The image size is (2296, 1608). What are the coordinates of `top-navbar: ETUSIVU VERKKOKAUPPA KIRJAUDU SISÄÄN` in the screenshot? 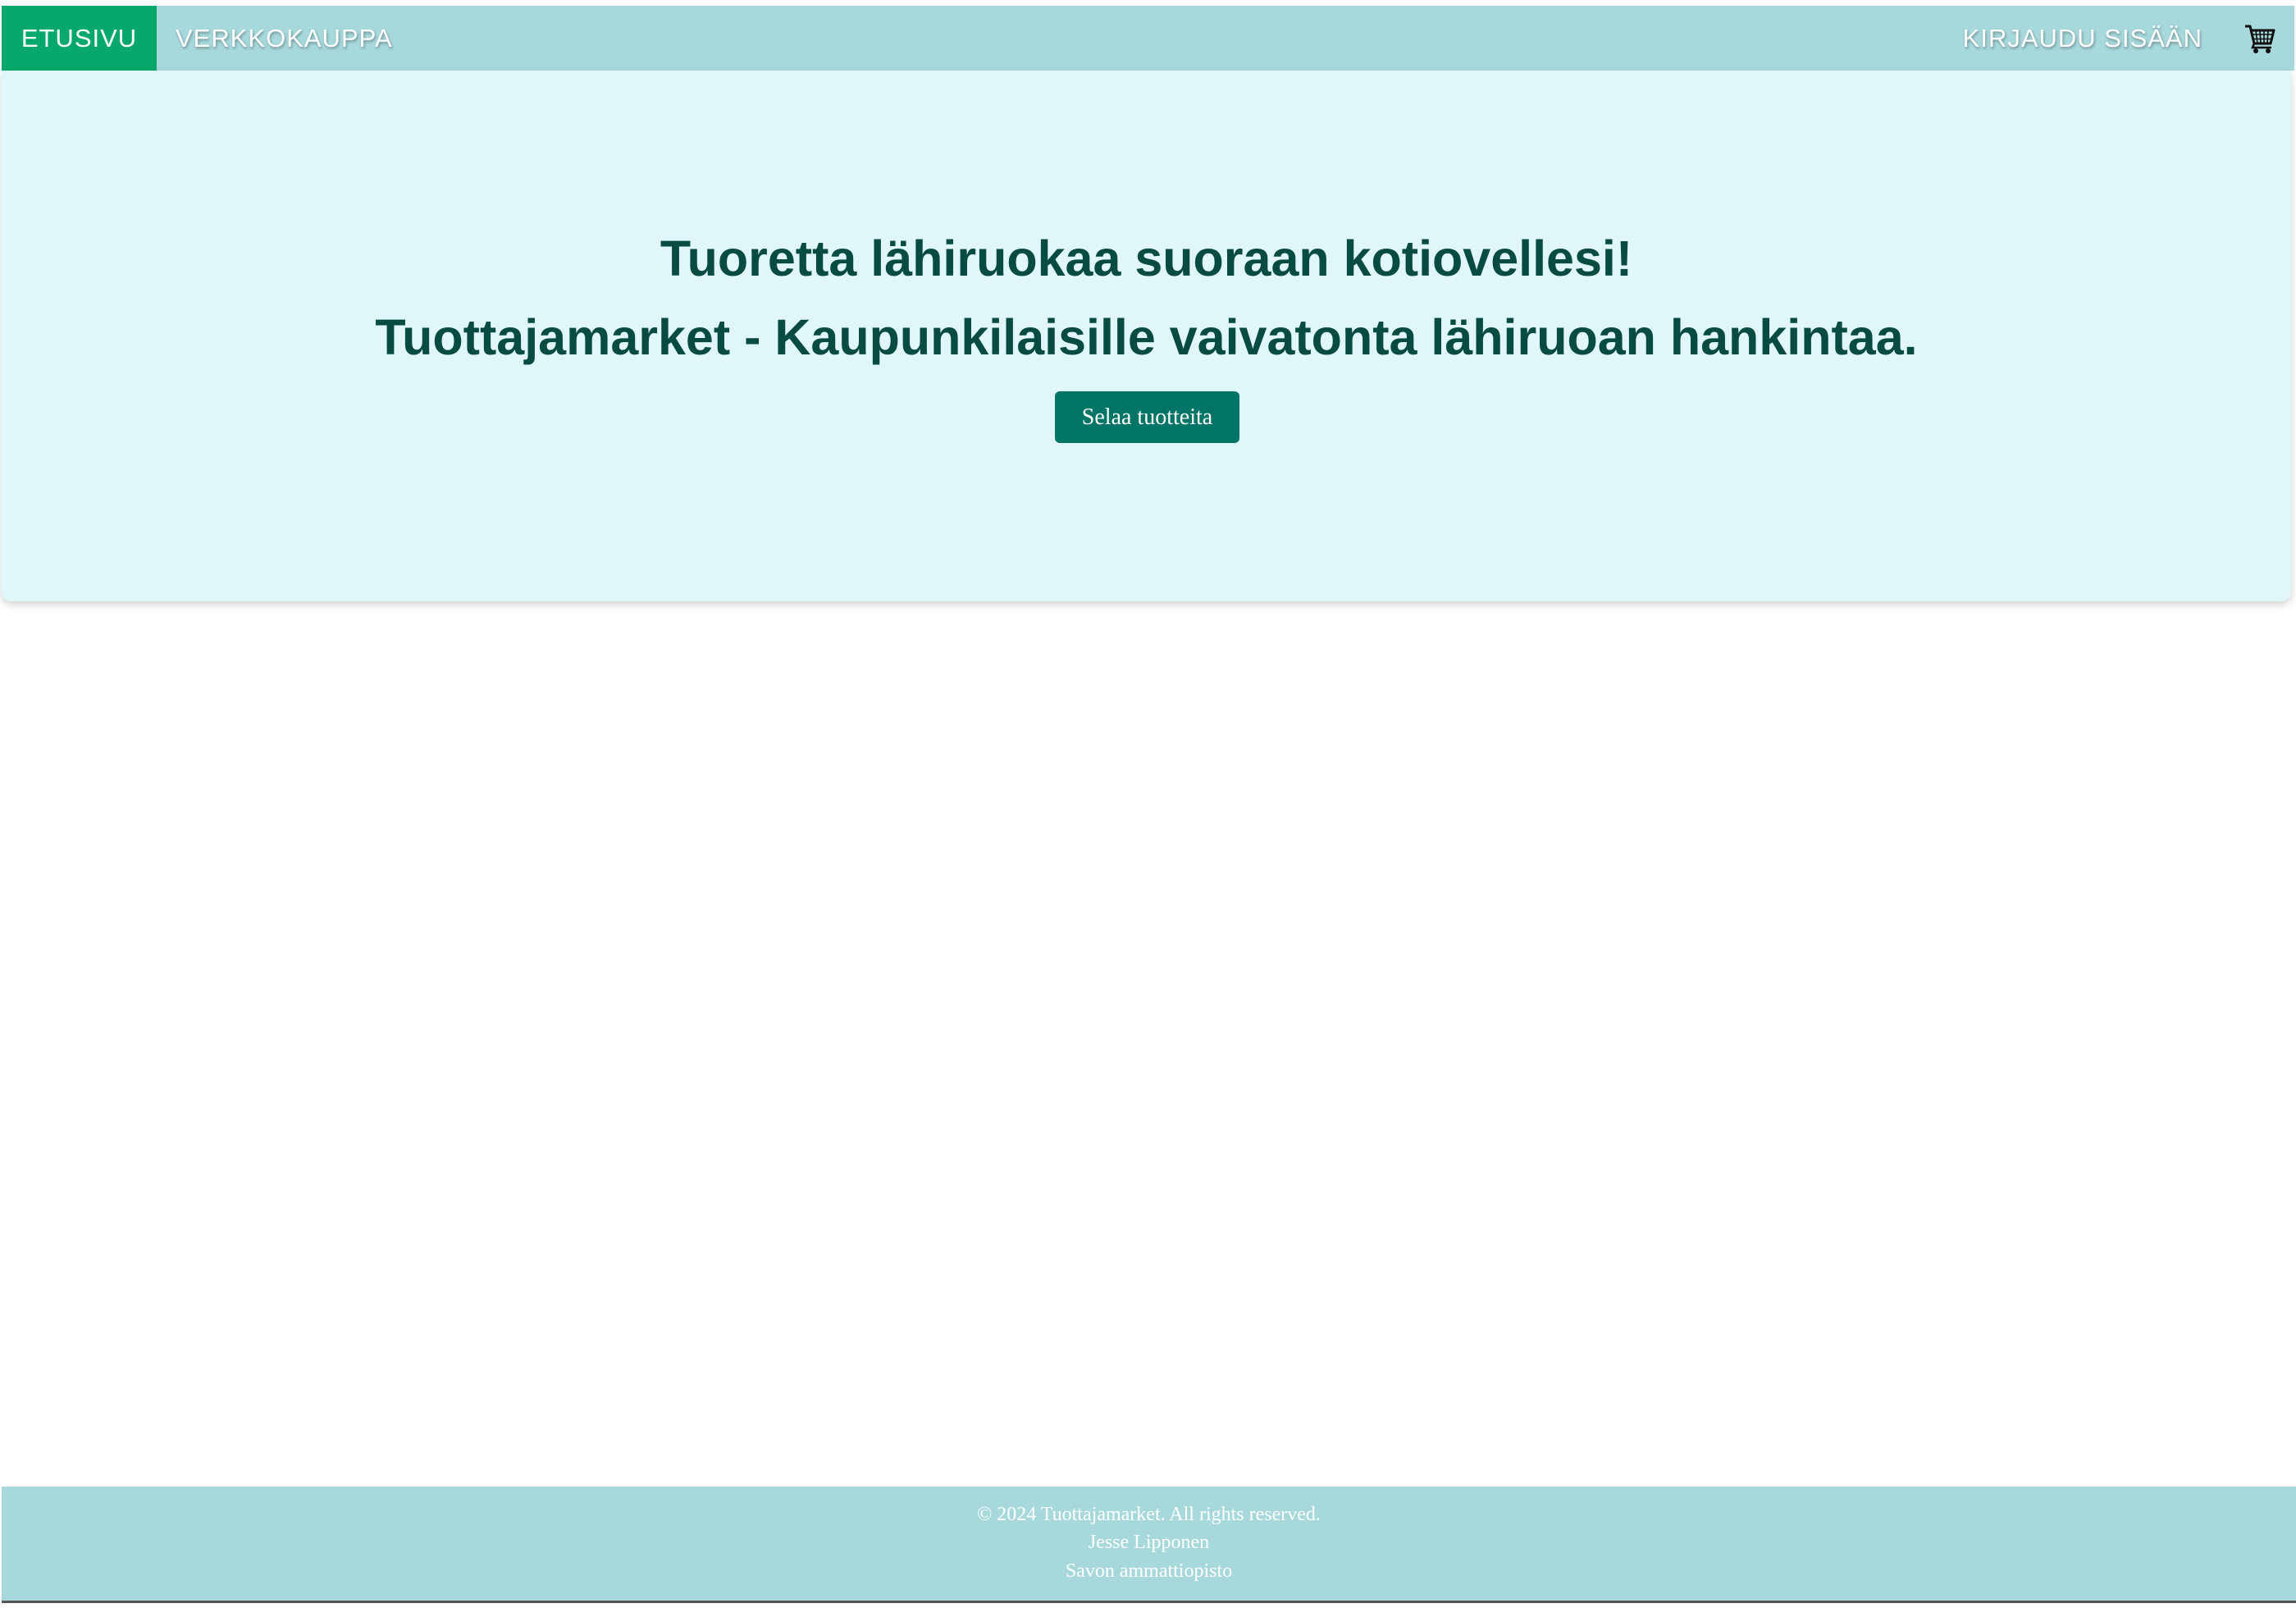 It's located at (1148, 38).